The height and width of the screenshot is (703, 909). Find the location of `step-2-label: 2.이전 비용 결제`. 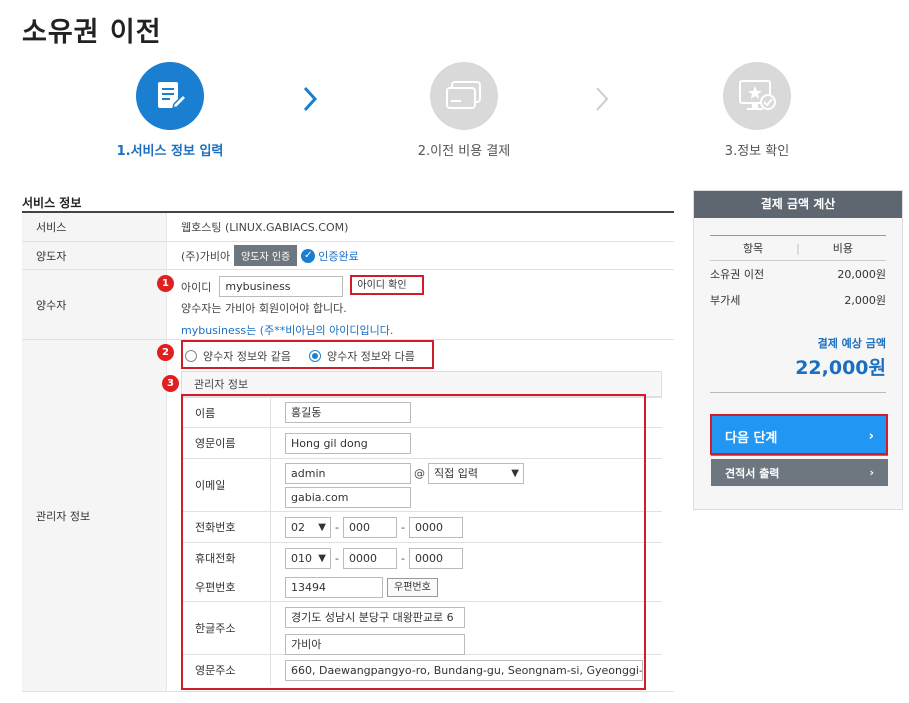

step-2-label: 2.이전 비용 결제 is located at coordinates (464, 151).